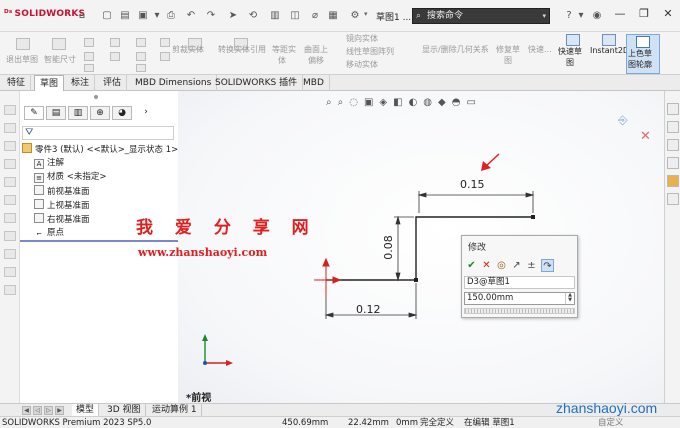  What do you see at coordinates (370, 51) in the screenshot?
I see `linear-pattern-button: 线性草图阵列` at bounding box center [370, 51].